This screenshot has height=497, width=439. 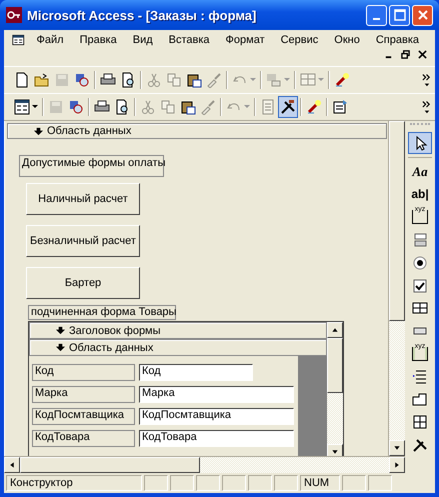 I want to click on text-field: Код, so click(x=196, y=372).